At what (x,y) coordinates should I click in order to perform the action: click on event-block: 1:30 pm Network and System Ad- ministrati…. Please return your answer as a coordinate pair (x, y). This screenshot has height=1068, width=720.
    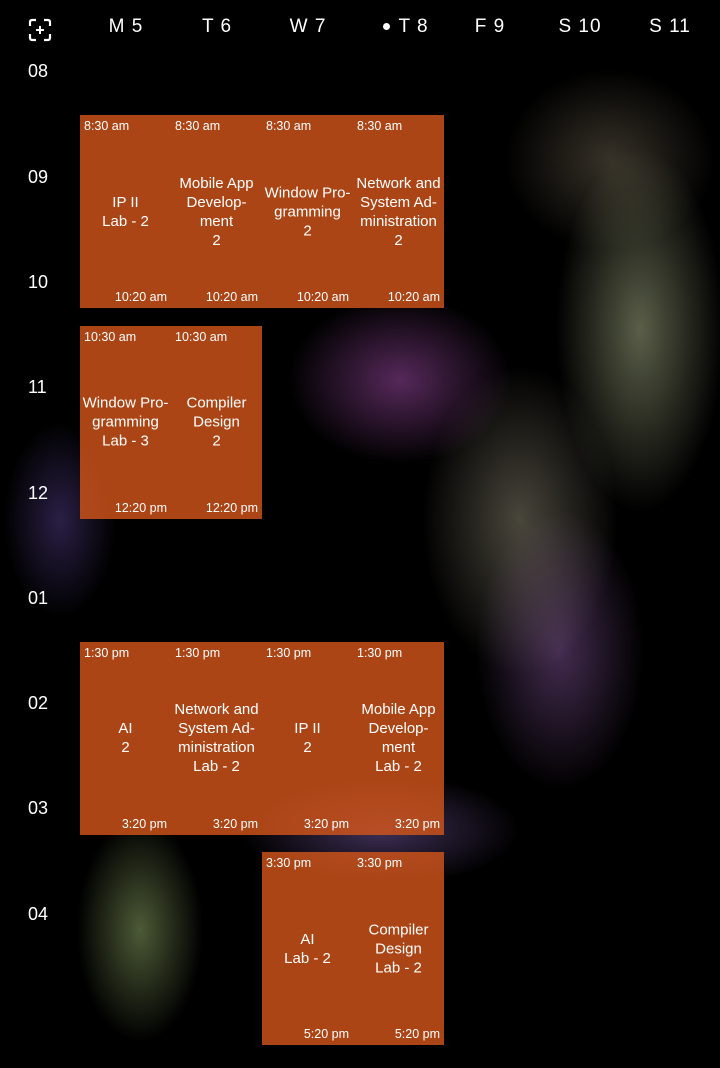
    Looking at the image, I should click on (216, 738).